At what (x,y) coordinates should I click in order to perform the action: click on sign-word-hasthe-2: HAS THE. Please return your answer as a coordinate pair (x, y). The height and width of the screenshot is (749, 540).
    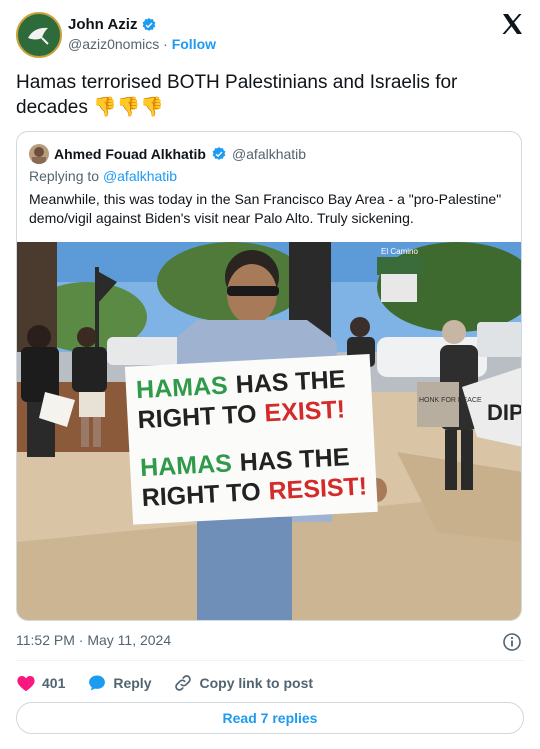
    Looking at the image, I should click on (294, 460).